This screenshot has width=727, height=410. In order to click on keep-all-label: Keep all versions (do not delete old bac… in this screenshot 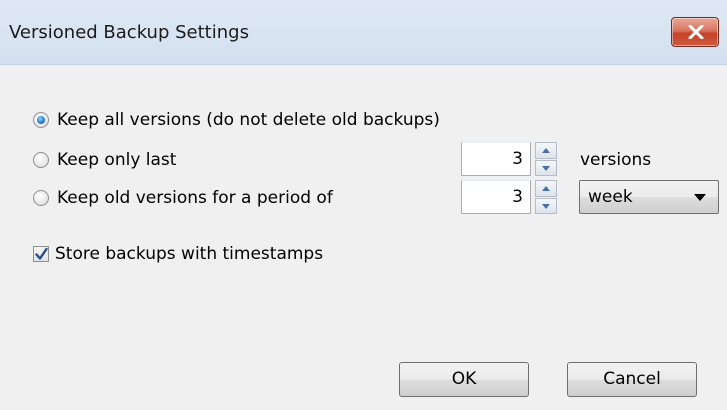, I will do `click(248, 120)`.